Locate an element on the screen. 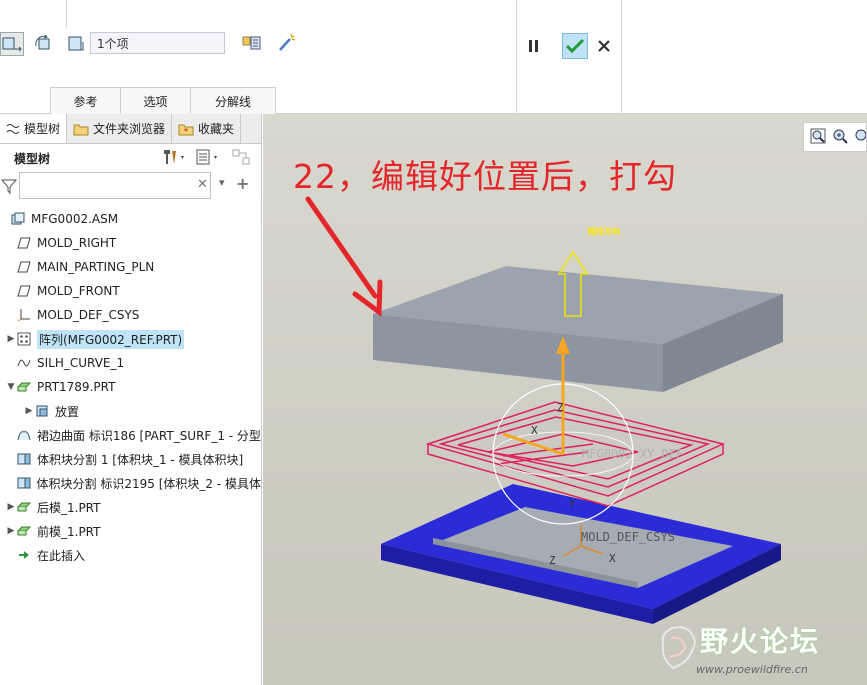 The width and height of the screenshot is (867, 685). tab-folder-browser: 文件夹浏览器 is located at coordinates (120, 128).